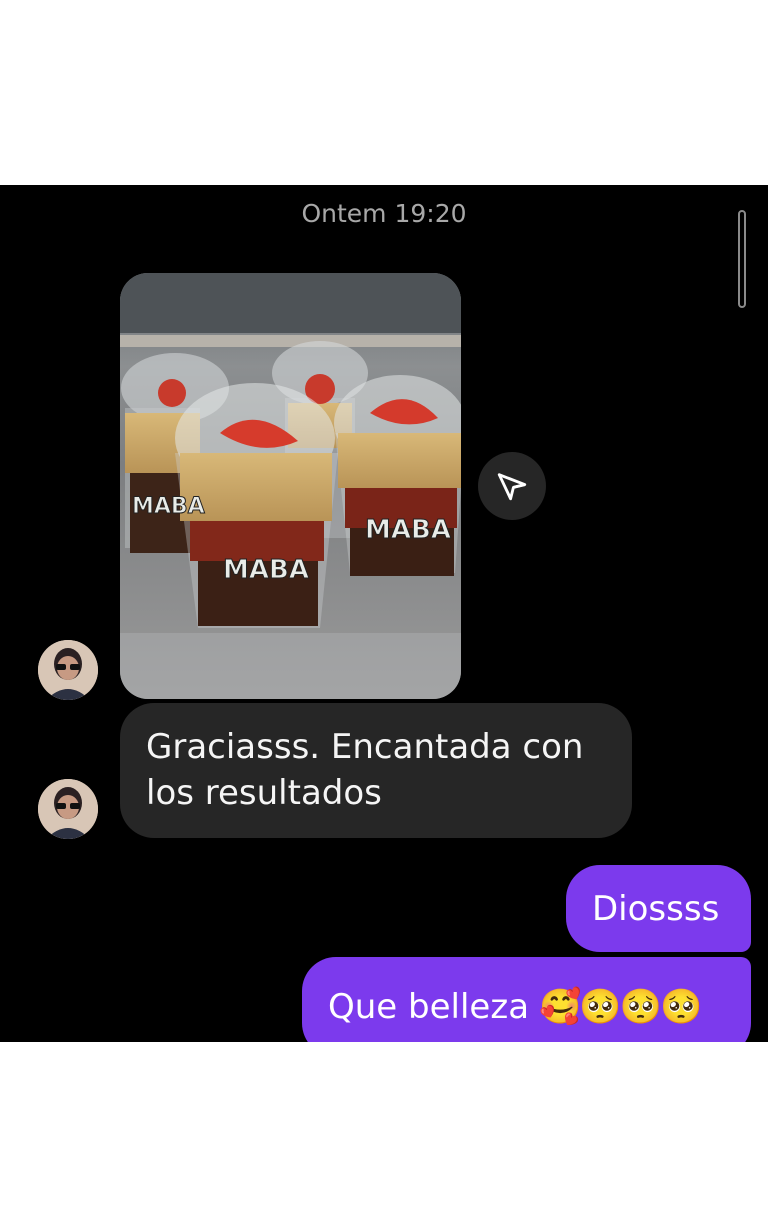  Describe the element at coordinates (266, 570) in the screenshot. I see `cup-label-center: MABA` at that location.